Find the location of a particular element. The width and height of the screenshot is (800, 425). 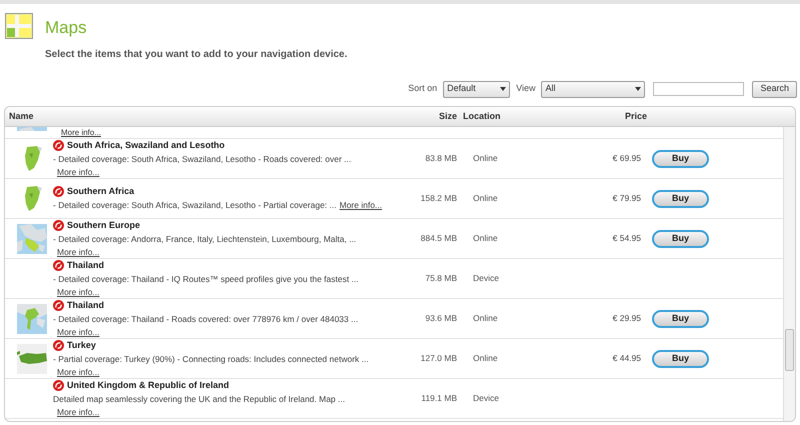

page-subtitle: Select the items that you want to add to your navigation device. is located at coordinates (196, 55).